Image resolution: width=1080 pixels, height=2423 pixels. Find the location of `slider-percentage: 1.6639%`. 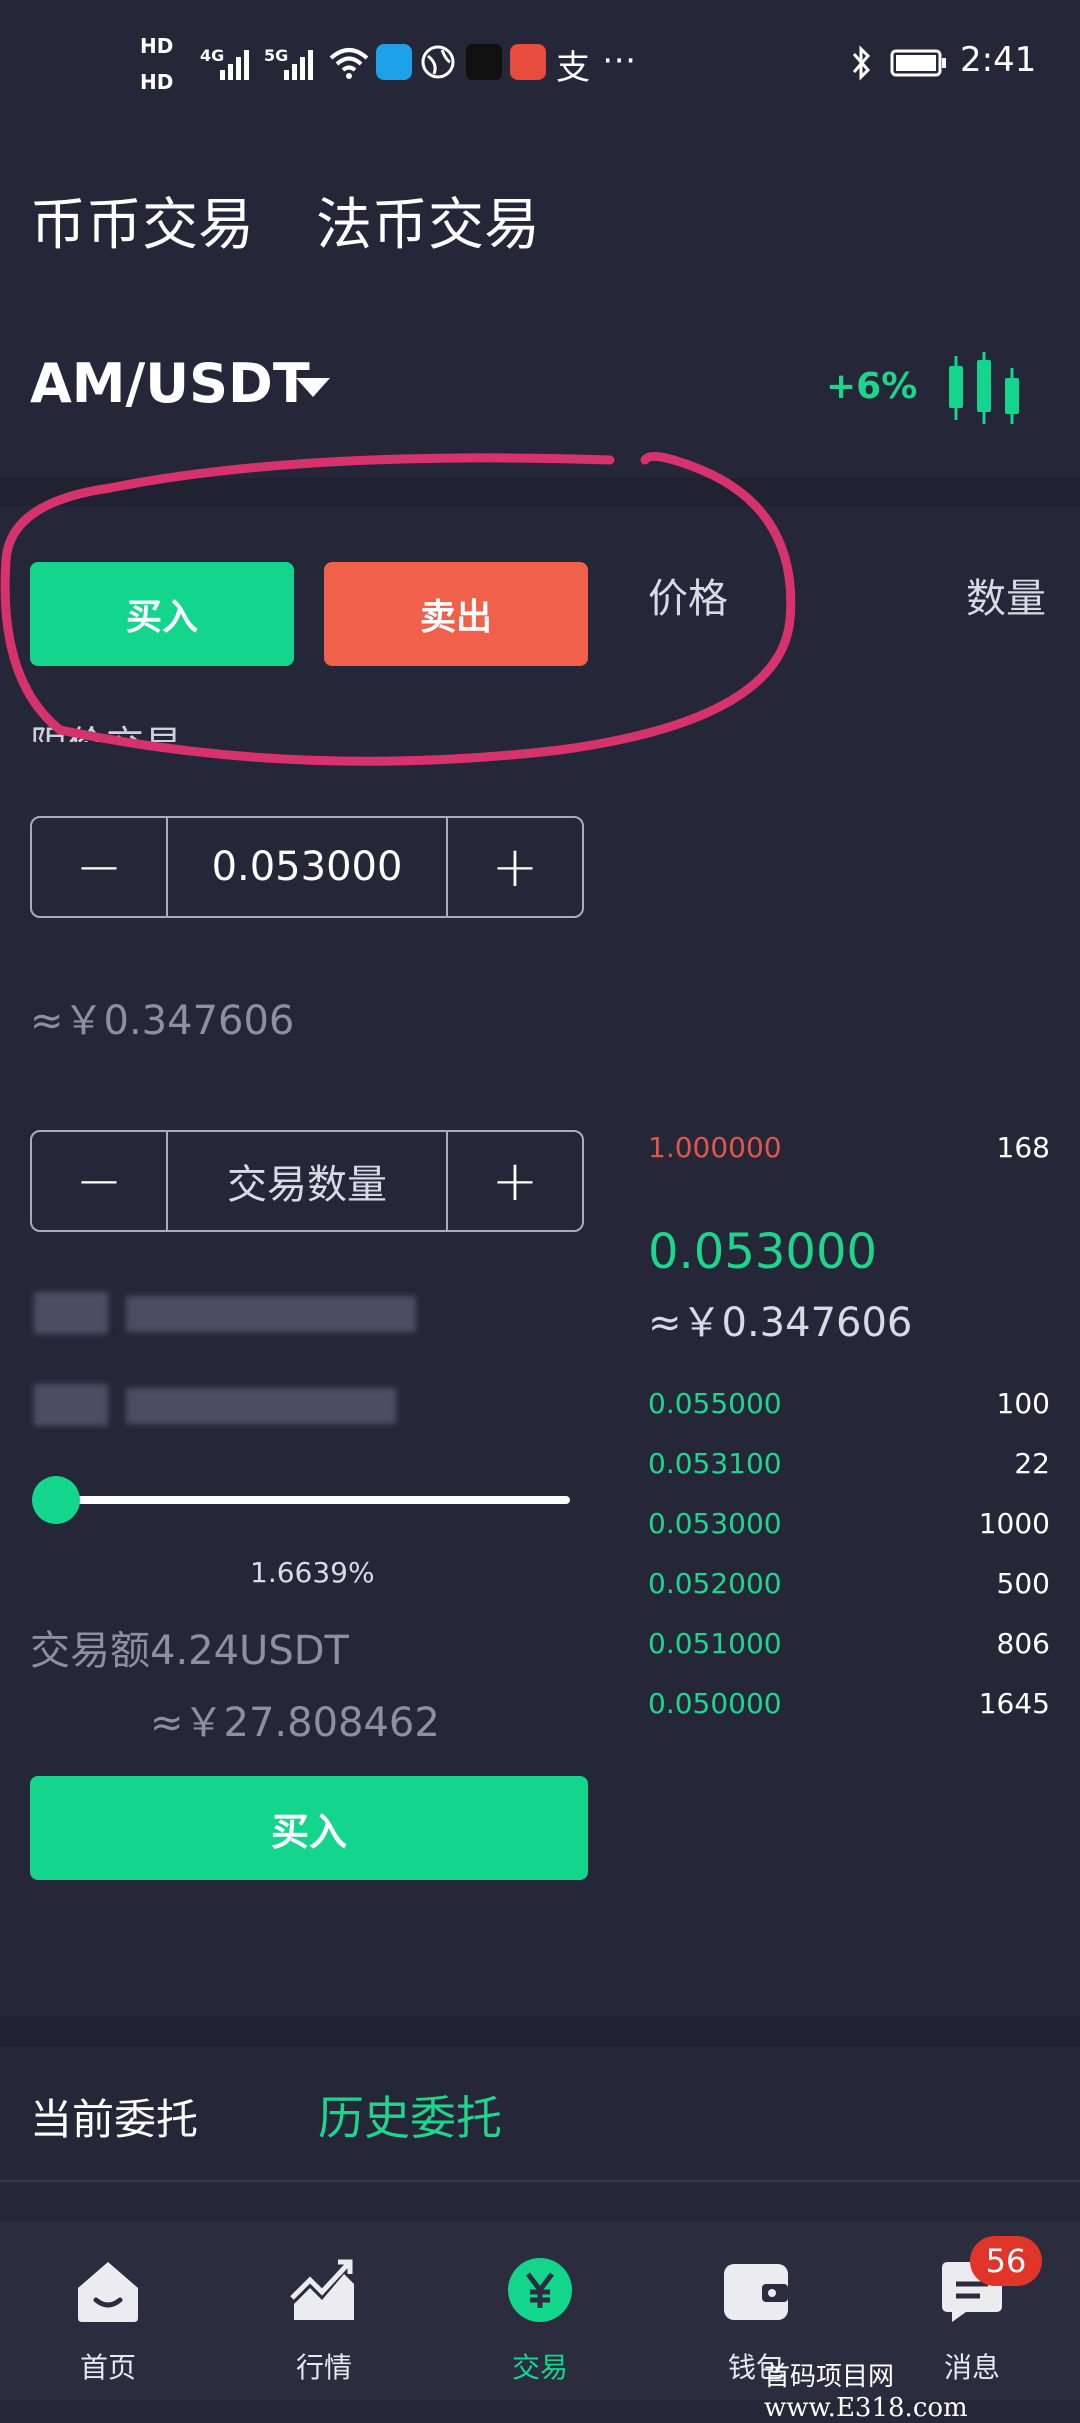

slider-percentage: 1.6639% is located at coordinates (312, 1572).